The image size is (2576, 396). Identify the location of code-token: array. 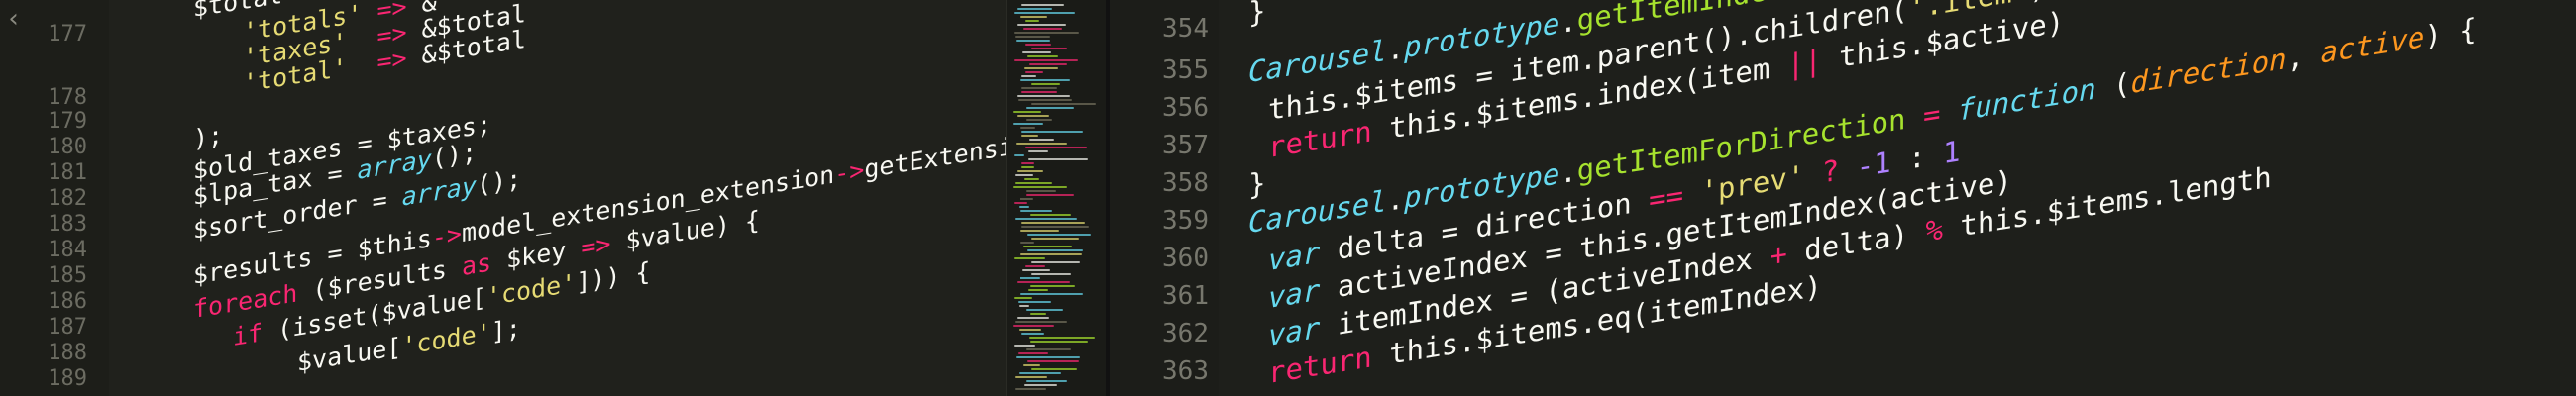
(439, 191).